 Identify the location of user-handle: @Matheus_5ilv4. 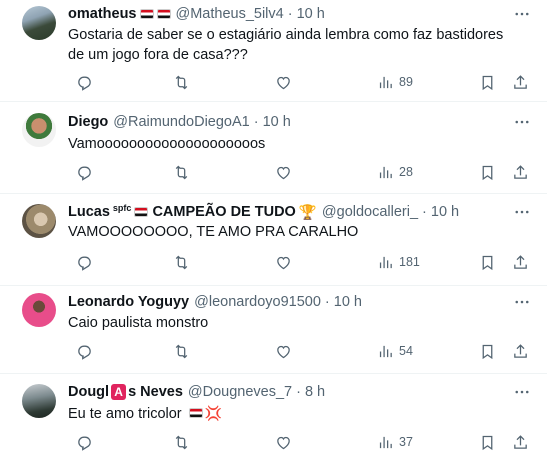
(230, 14).